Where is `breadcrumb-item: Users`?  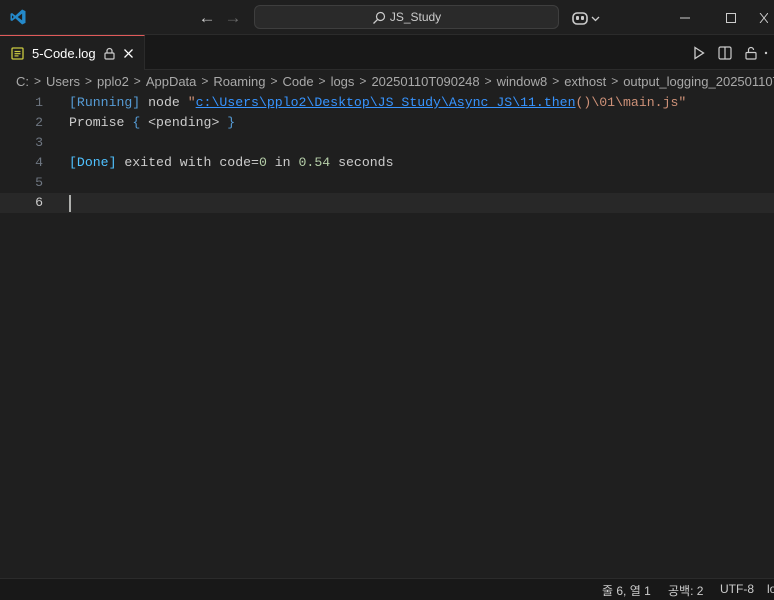 breadcrumb-item: Users is located at coordinates (63, 81).